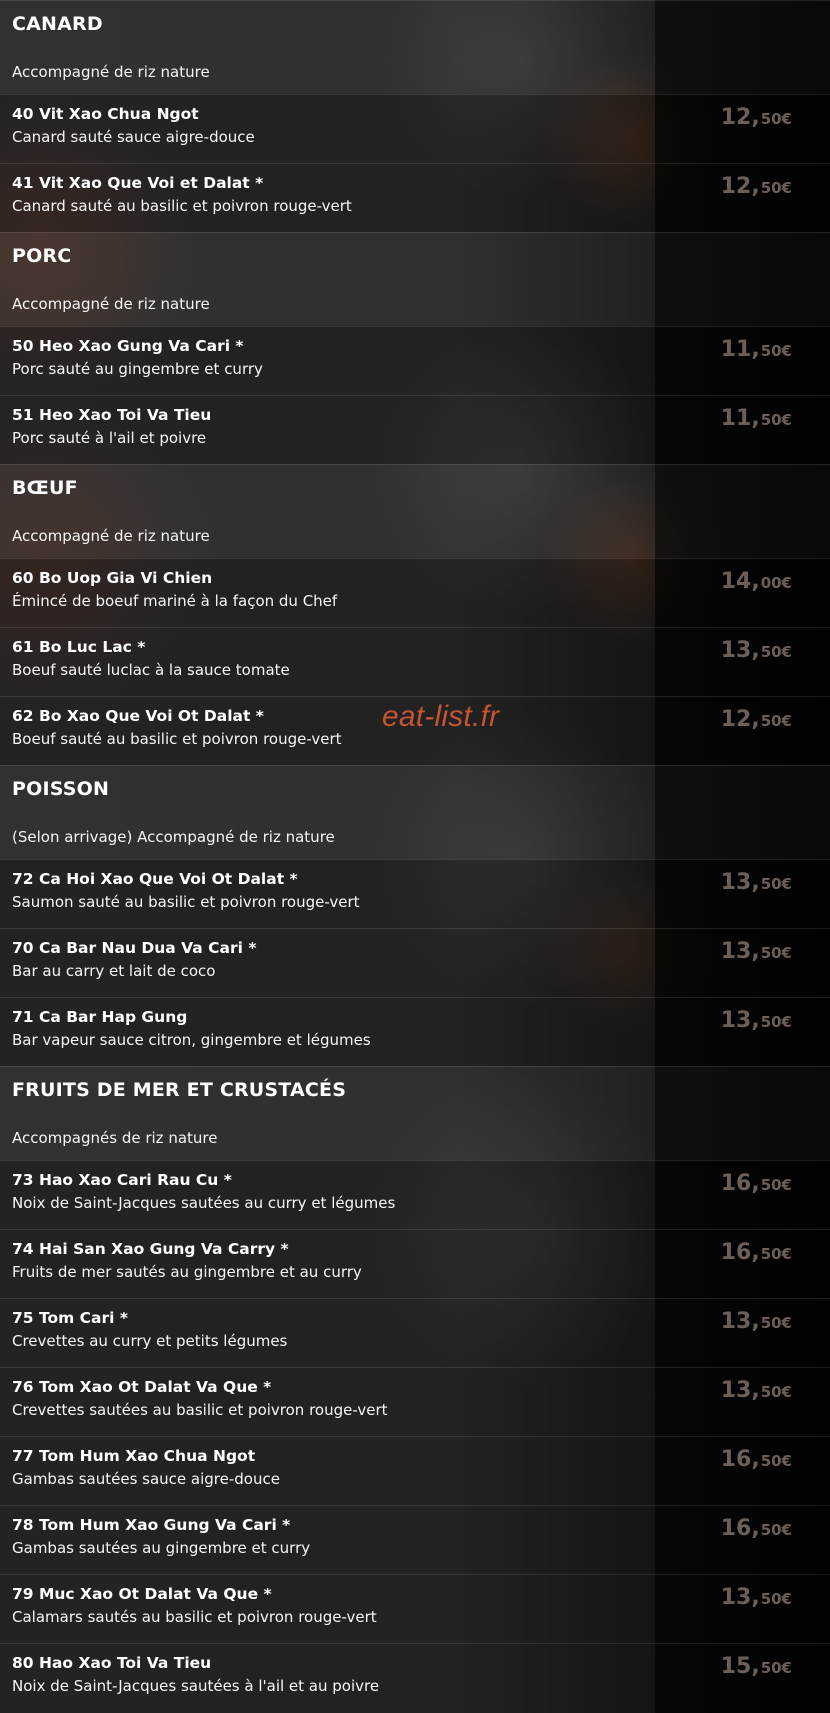 Image resolution: width=830 pixels, height=1713 pixels. I want to click on item-price: 11,50€, so click(756, 419).